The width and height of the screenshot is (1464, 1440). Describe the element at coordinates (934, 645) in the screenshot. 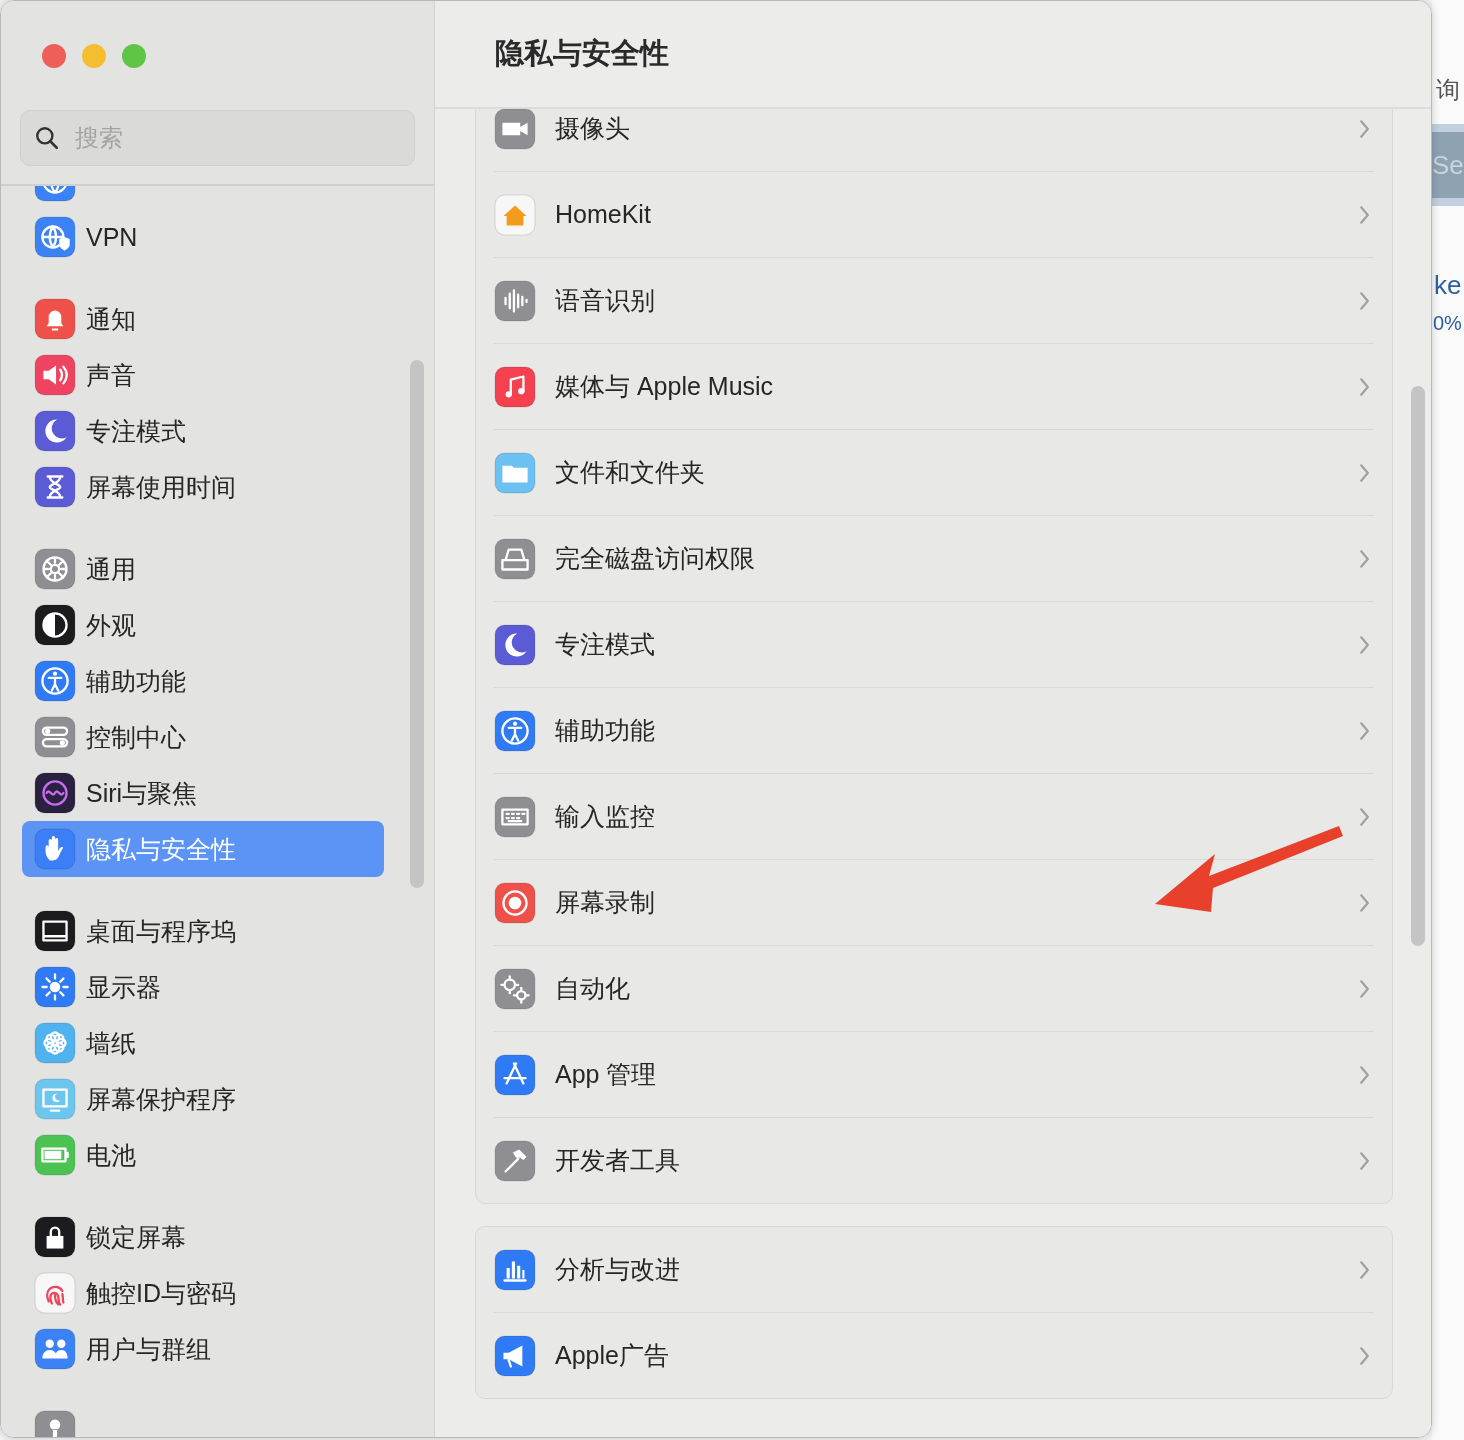

I see `settings-row: 专注模式` at that location.